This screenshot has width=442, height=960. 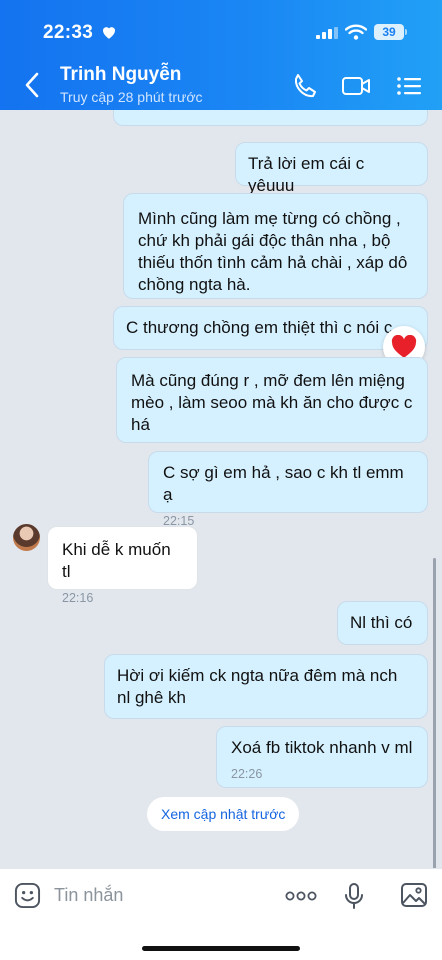 I want to click on heart-status-icon, so click(x=109, y=33).